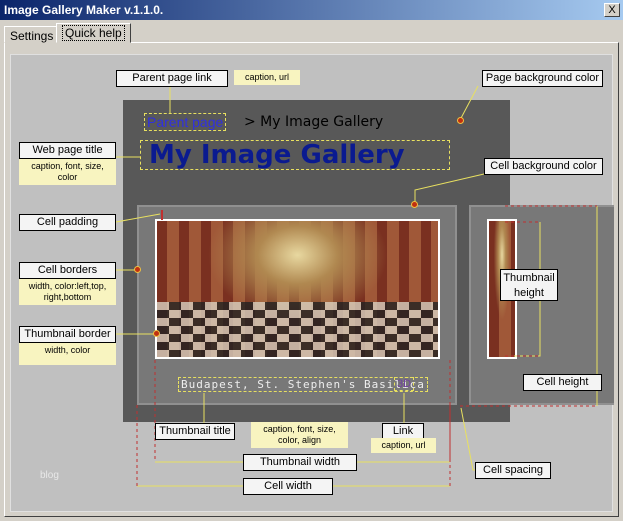 This screenshot has height=521, width=623. I want to click on note-cell-borders: width, color:left,top, right,bottom, so click(67, 292).